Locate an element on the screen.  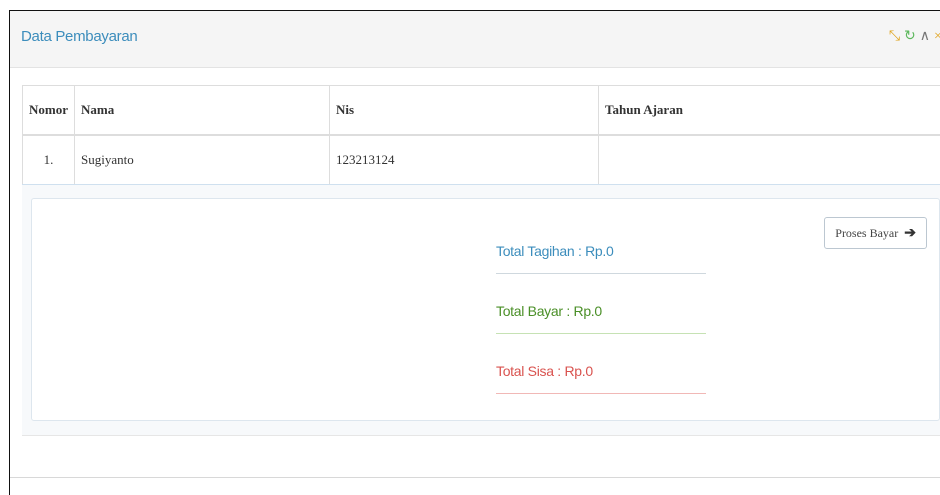
footer-divider is located at coordinates (475, 477).